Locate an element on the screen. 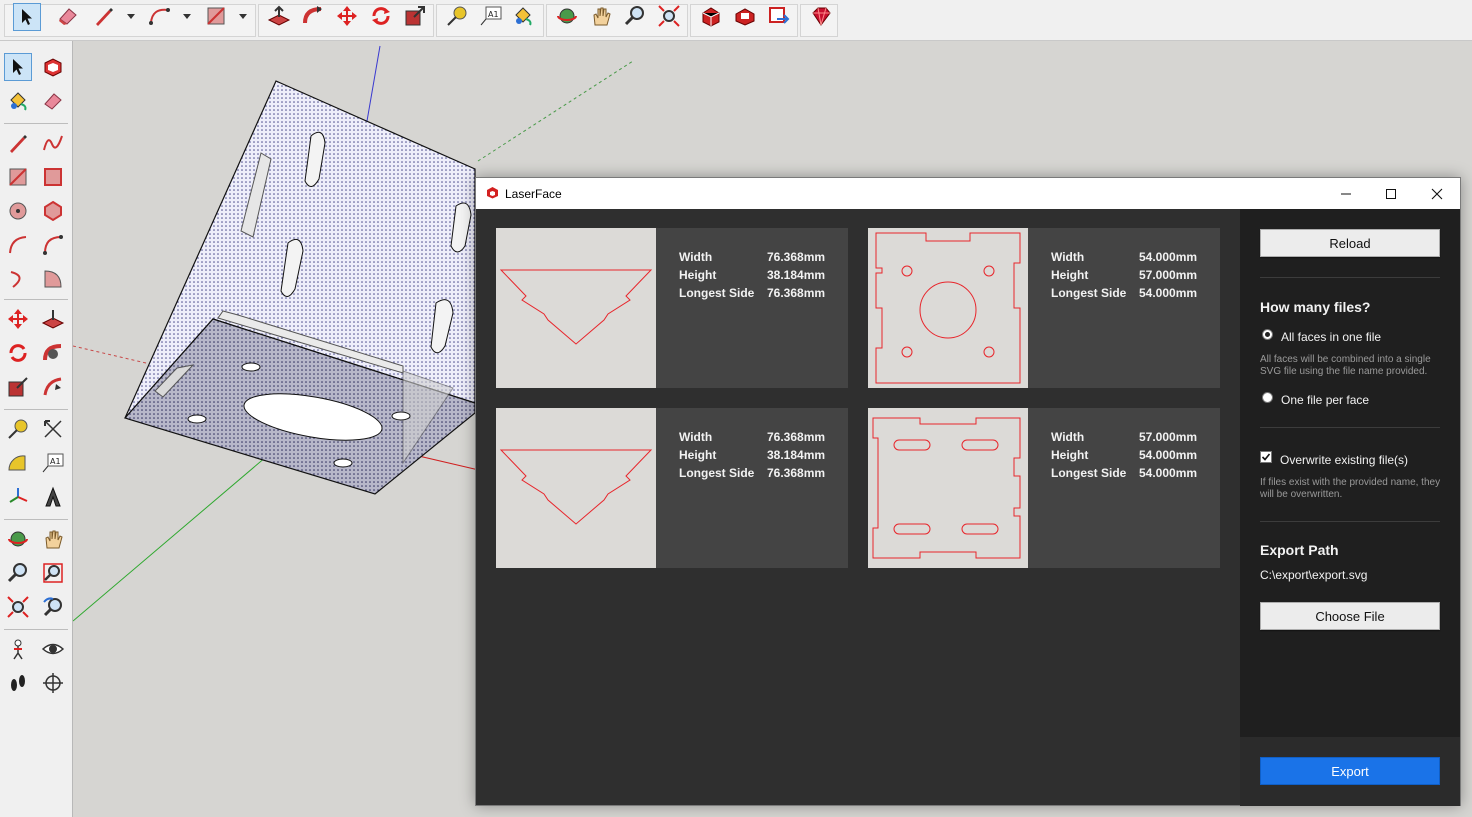  rotated-rectangle-icon is located at coordinates (53, 177).